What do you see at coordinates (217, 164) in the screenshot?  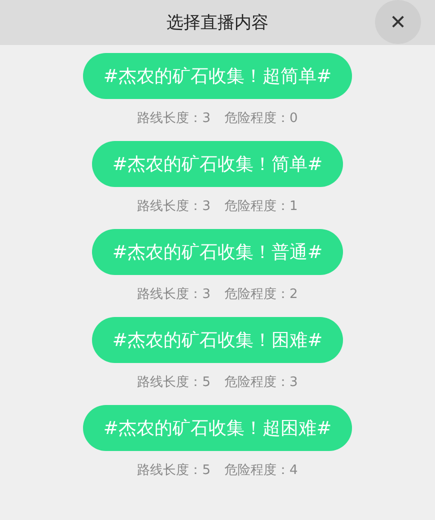 I see `stream-option-button: #杰农的矿石收集！简单#` at bounding box center [217, 164].